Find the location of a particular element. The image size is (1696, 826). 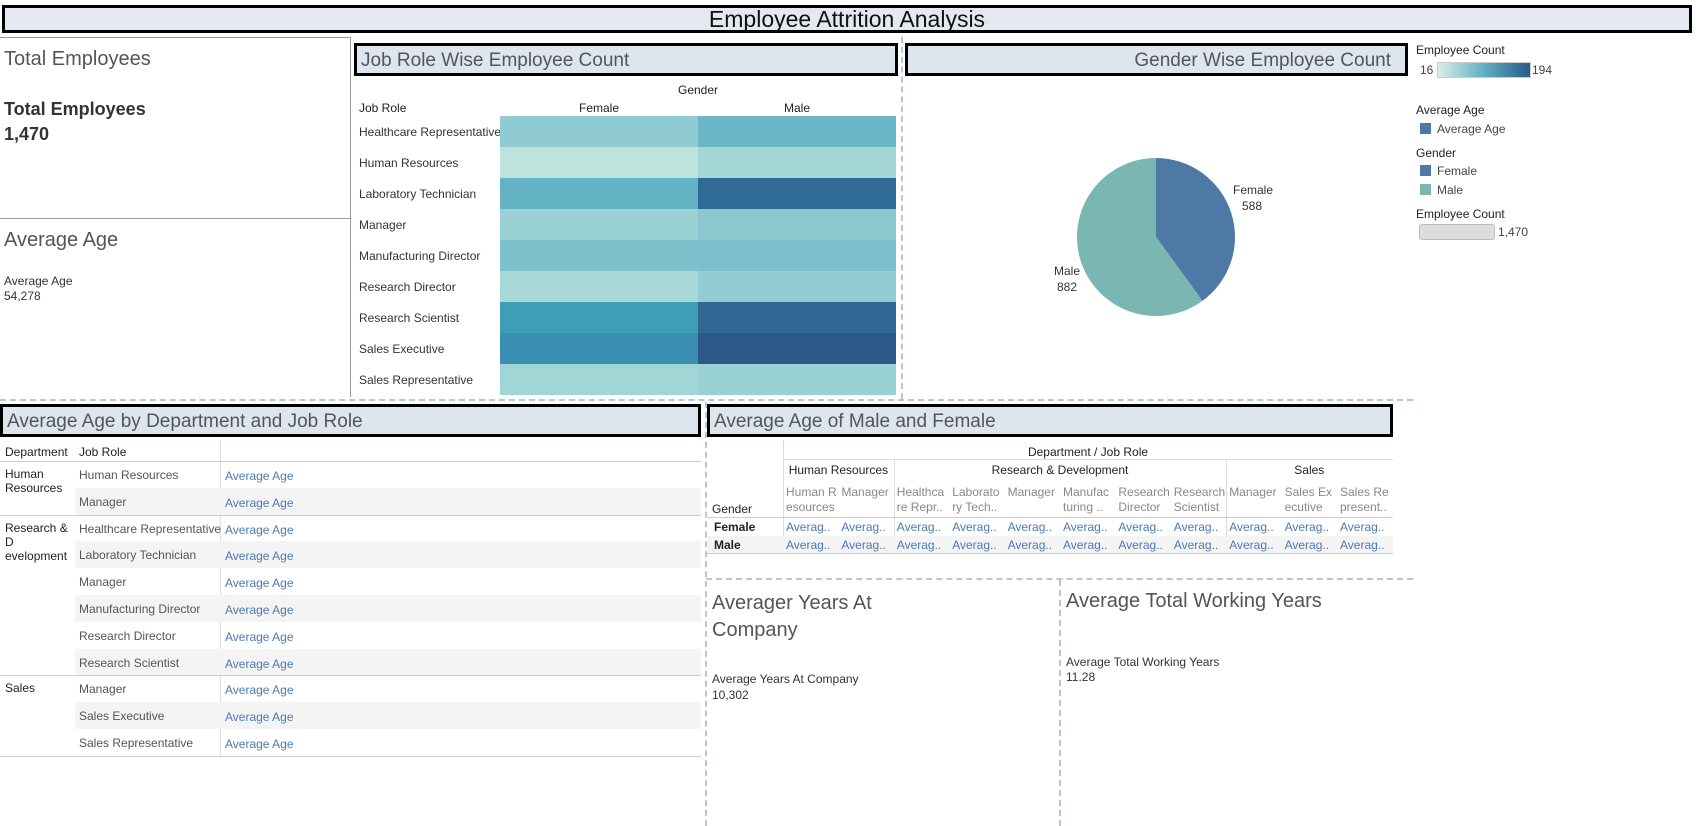

average-age-title: Average Age is located at coordinates (61, 240).